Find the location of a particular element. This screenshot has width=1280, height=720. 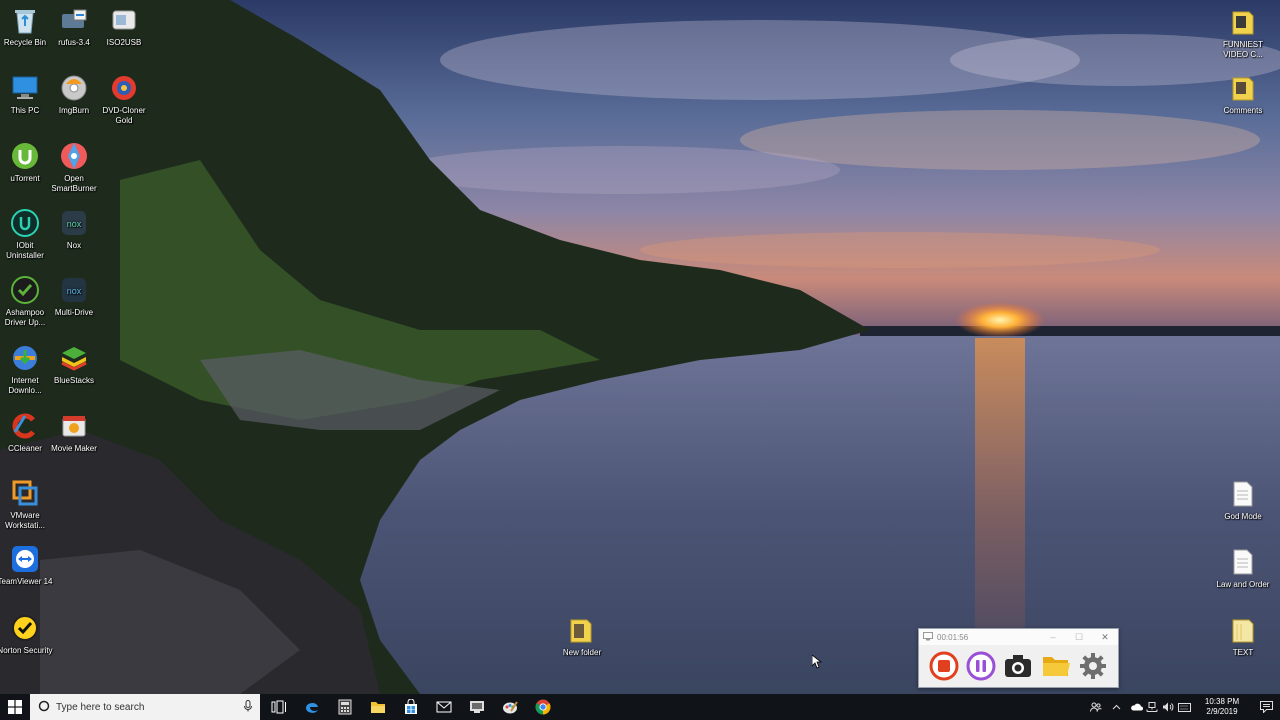

paint-icon is located at coordinates (510, 707).